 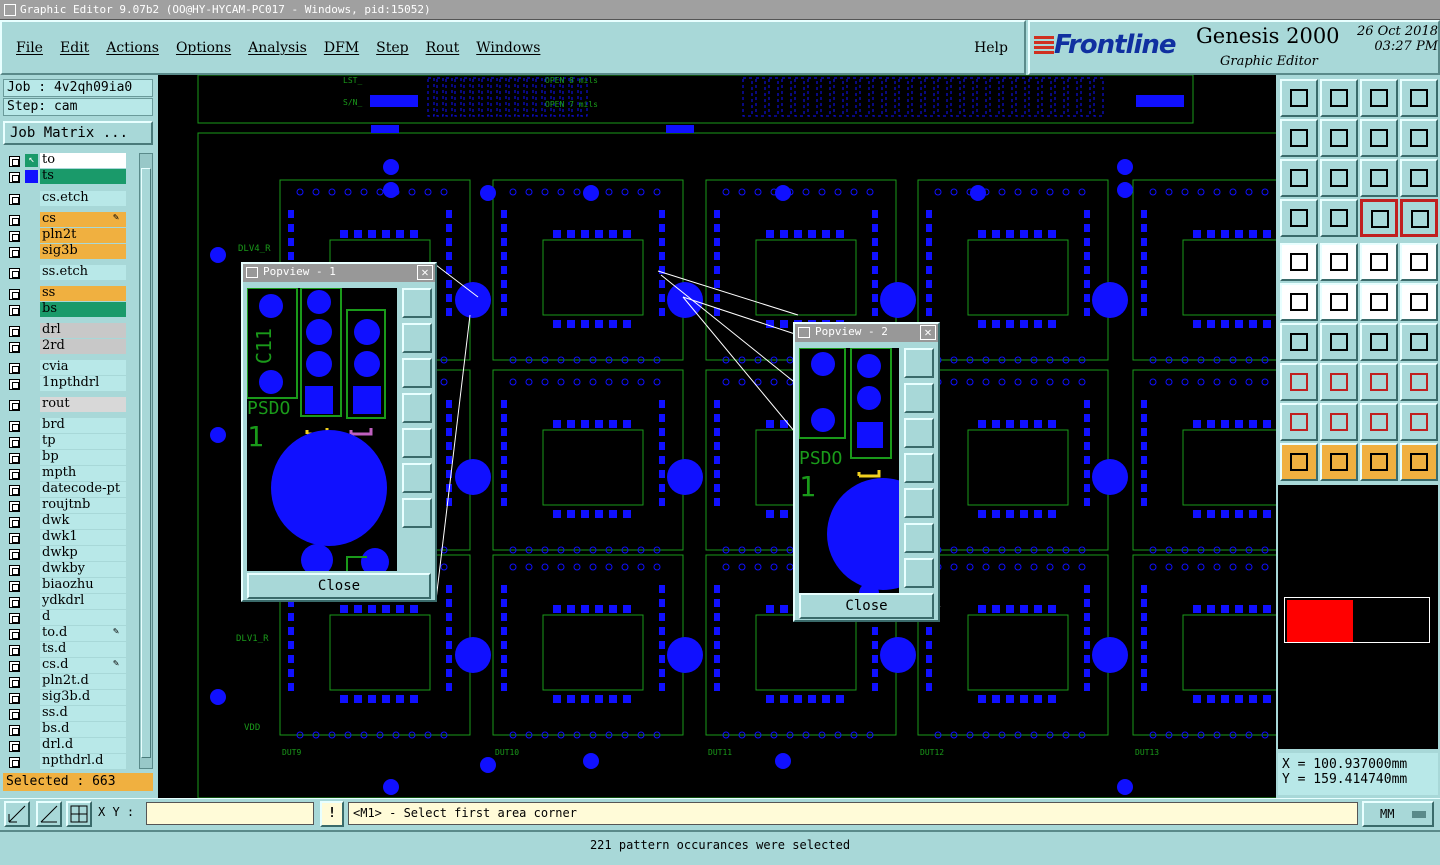 I want to click on layer-name: npthdrl.d, so click(x=83, y=761).